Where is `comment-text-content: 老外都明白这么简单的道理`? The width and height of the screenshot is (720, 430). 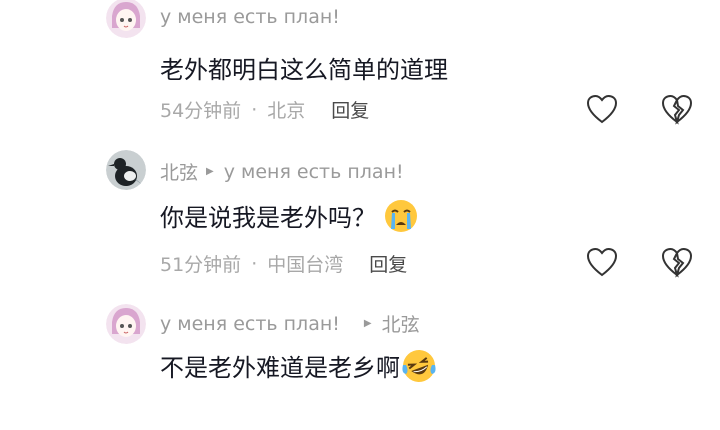 comment-text-content: 老外都明白这么简单的道理 is located at coordinates (304, 70).